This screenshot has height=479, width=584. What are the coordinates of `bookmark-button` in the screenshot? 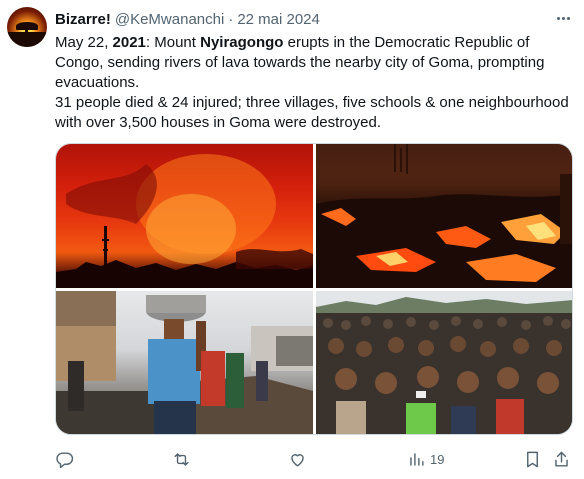 It's located at (532, 459).